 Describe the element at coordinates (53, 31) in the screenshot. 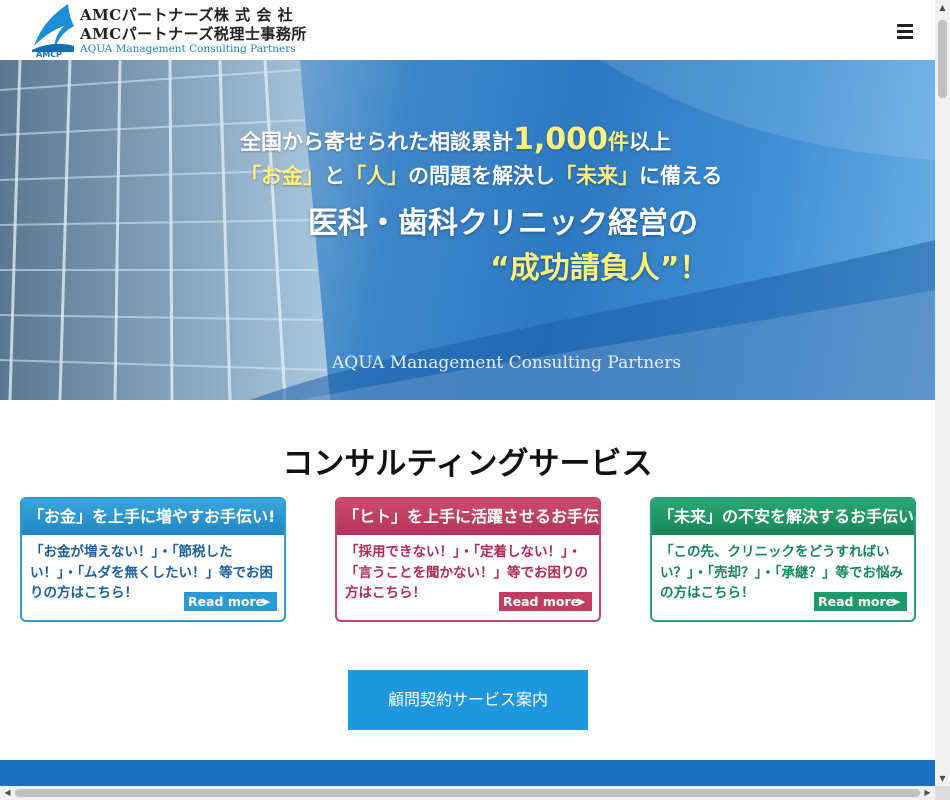

I see `amcp-logo-icon: AMCP` at that location.